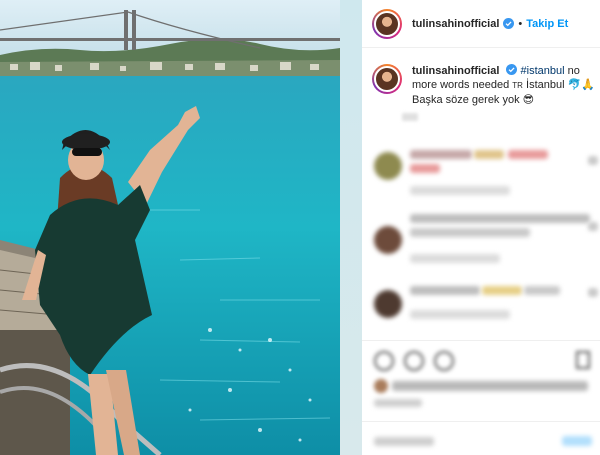 Image resolution: width=600 pixels, height=455 pixels. I want to click on add-comment-bar, so click(481, 438).